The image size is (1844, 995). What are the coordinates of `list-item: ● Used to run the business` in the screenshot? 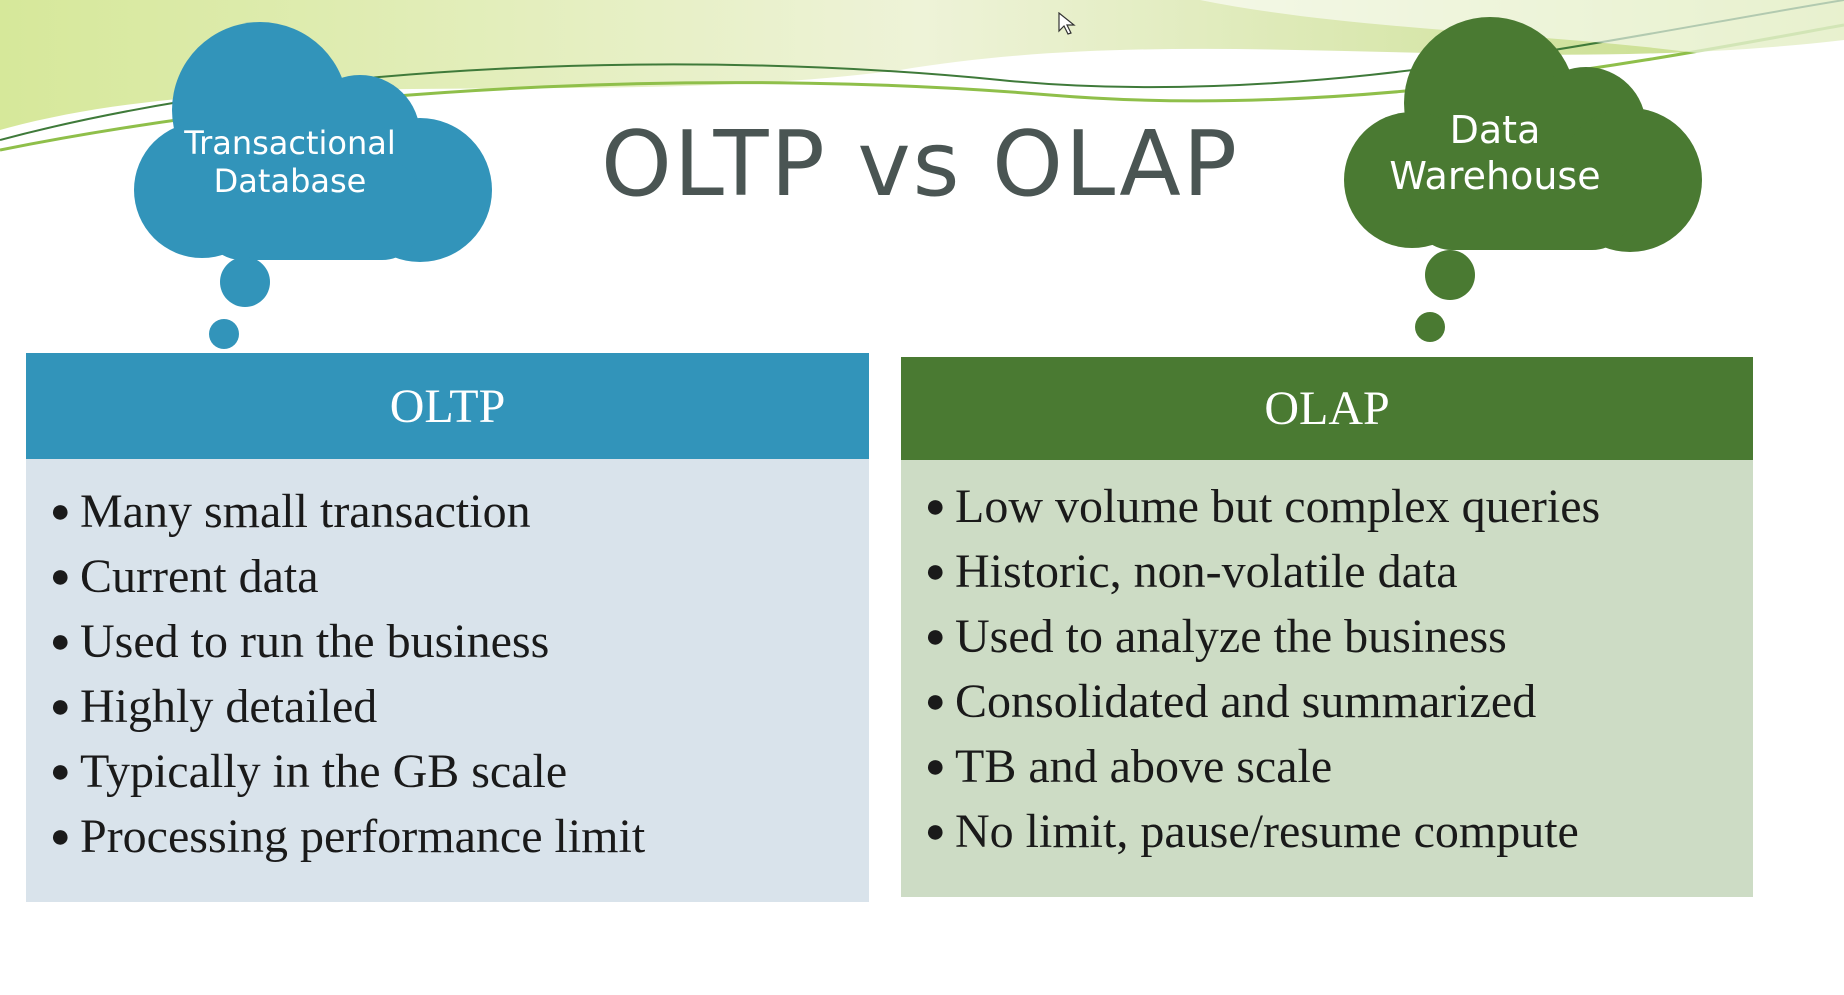 It's located at (459, 641).